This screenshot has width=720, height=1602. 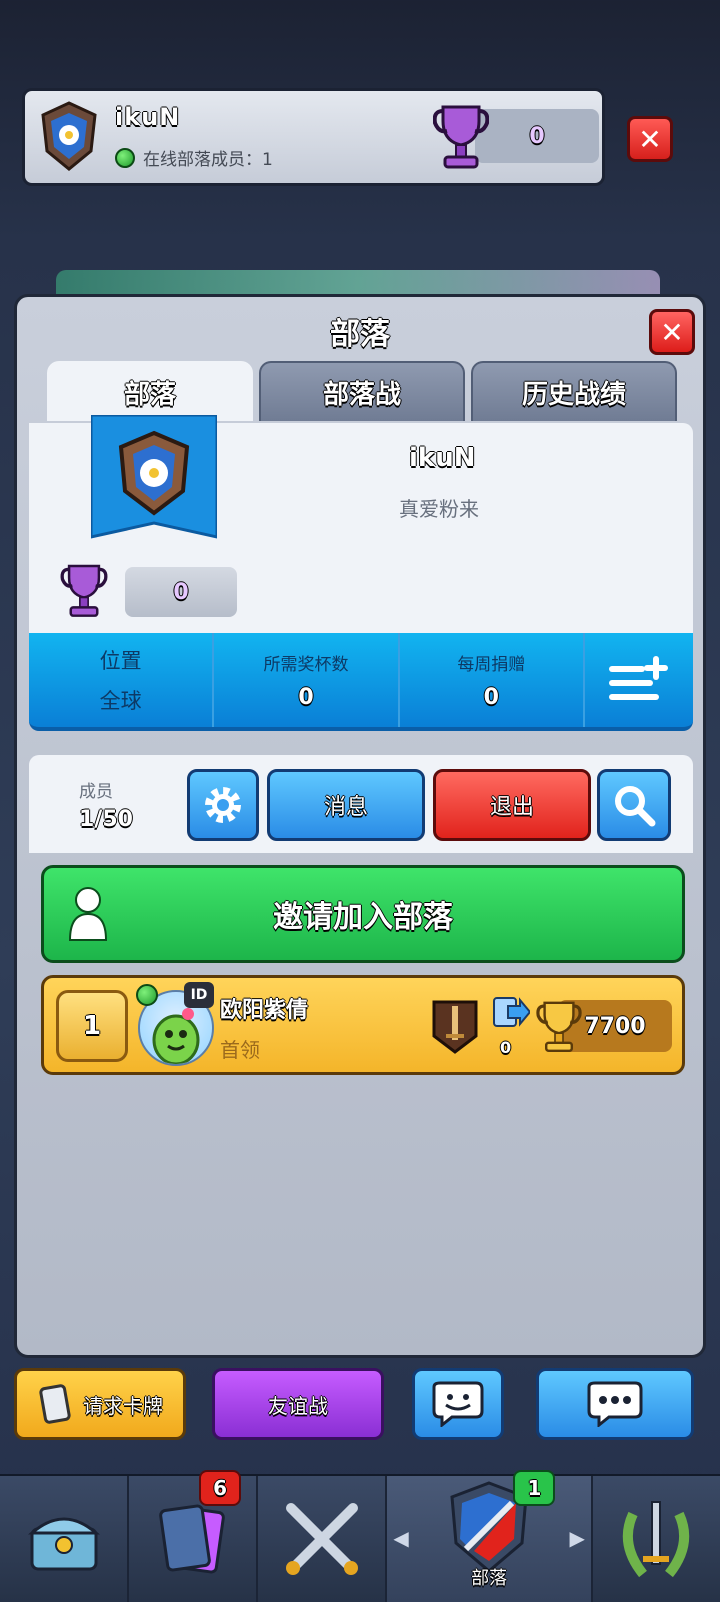 I want to click on location-value: 全球, so click(x=120, y=701).